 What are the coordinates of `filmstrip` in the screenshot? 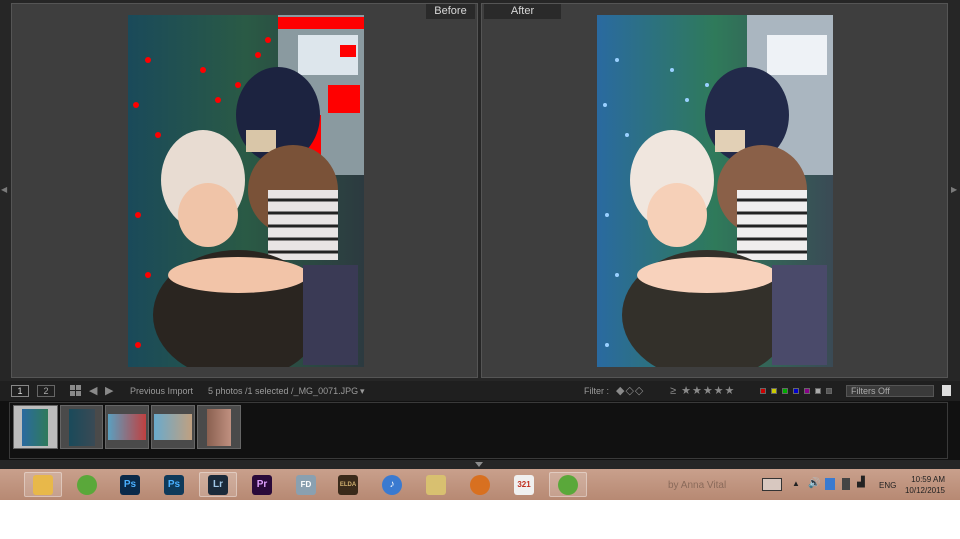 It's located at (480, 430).